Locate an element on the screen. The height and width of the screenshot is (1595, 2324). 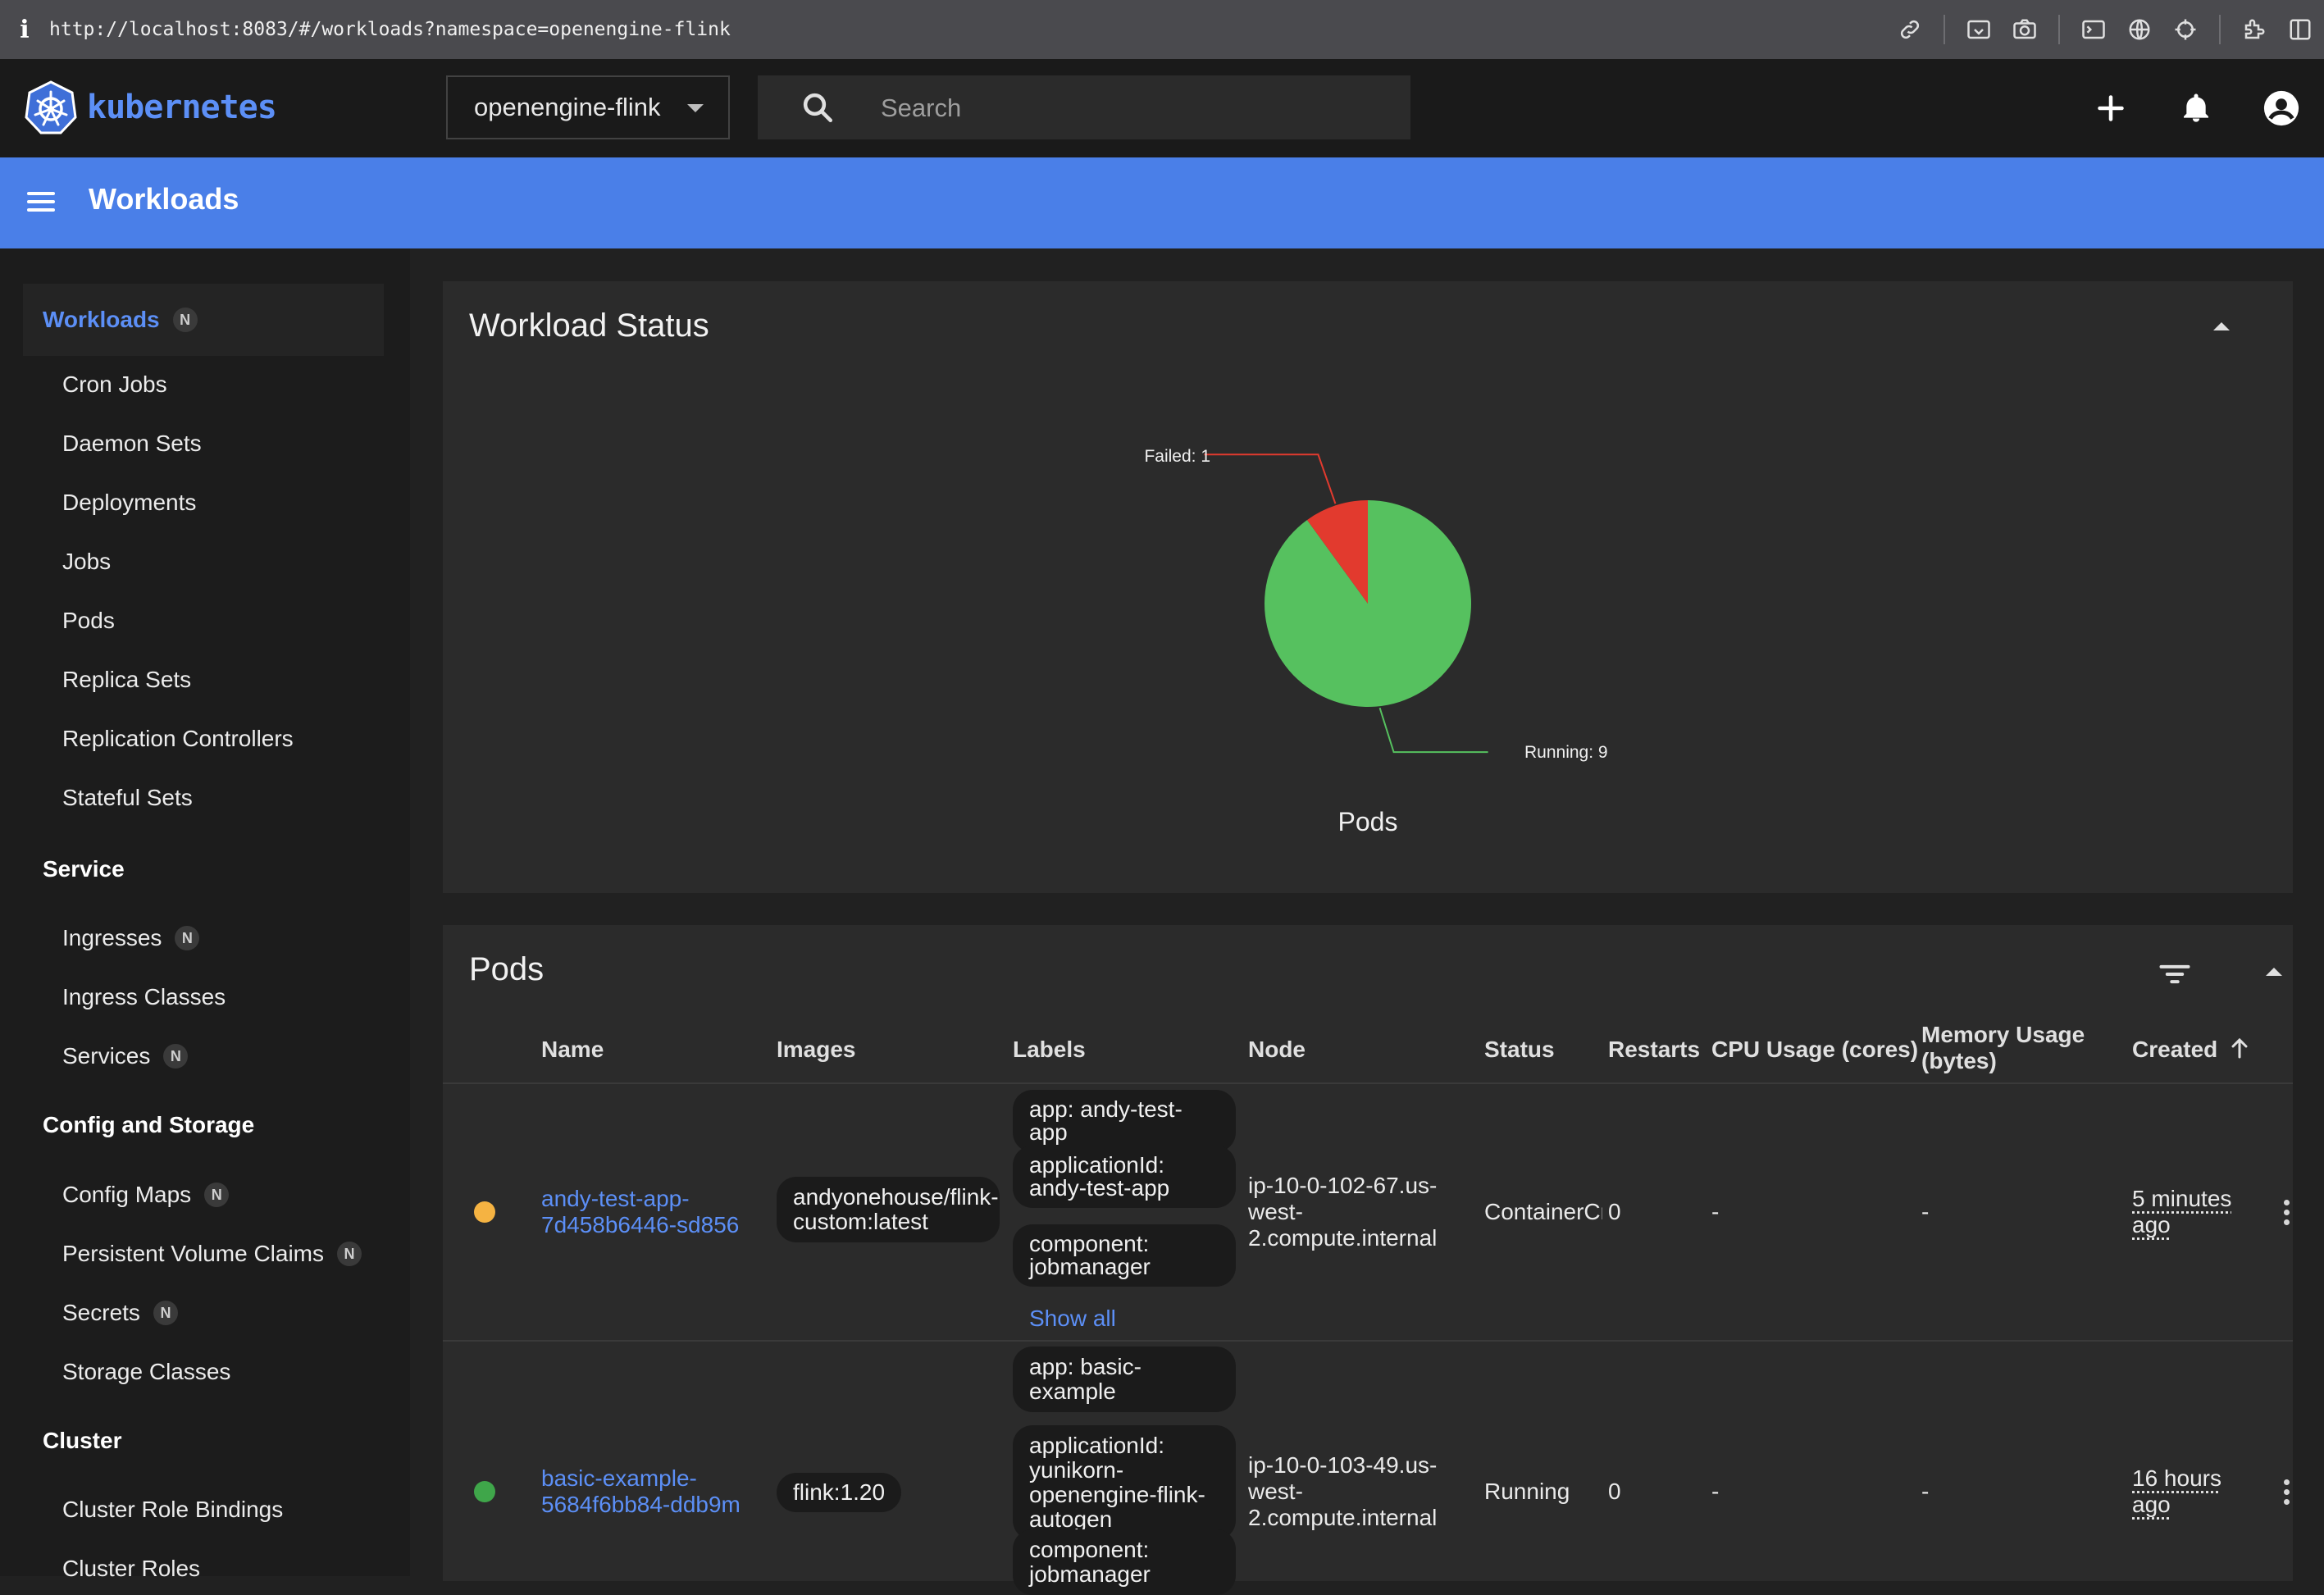
page-title: Workloads is located at coordinates (164, 199).